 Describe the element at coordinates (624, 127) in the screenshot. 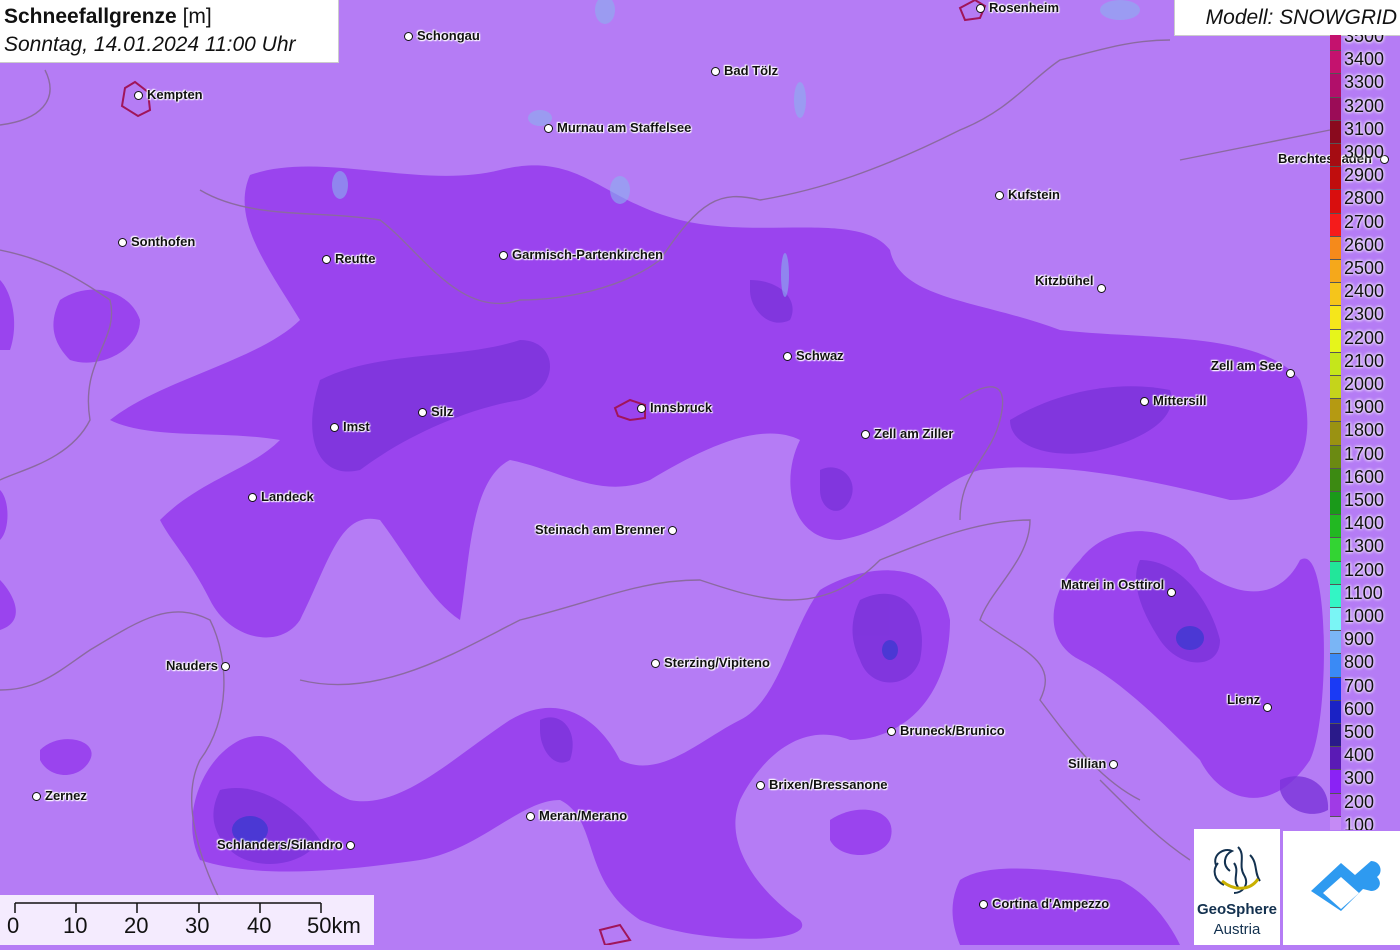

I see `city-label: Murnau am Staffelsee` at that location.